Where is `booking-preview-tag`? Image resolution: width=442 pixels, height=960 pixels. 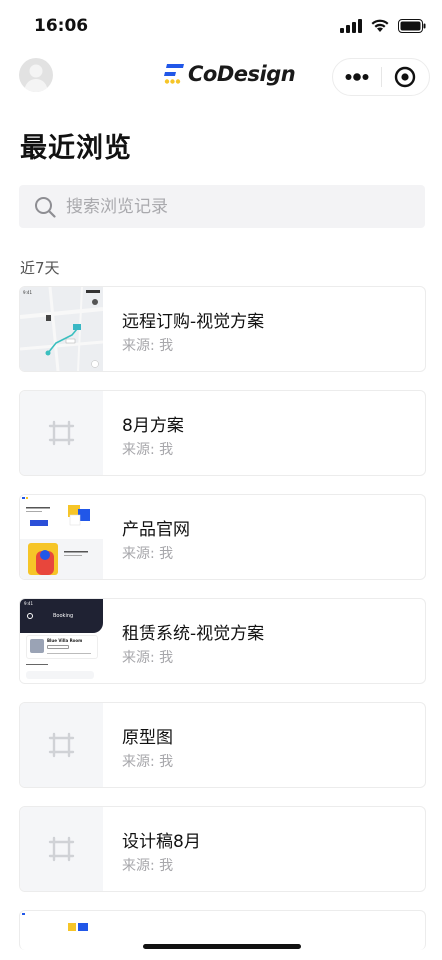 booking-preview-tag is located at coordinates (58, 647).